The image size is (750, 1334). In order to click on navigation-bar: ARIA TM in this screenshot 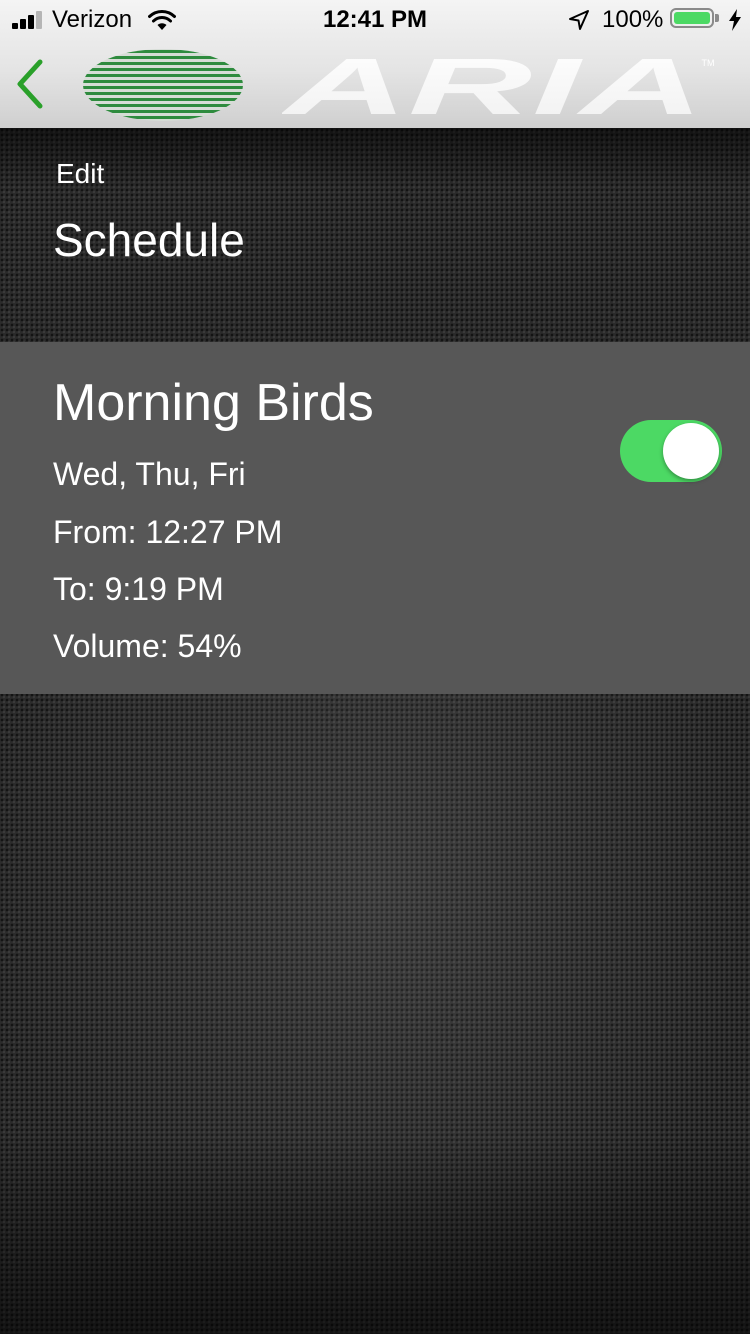, I will do `click(375, 84)`.